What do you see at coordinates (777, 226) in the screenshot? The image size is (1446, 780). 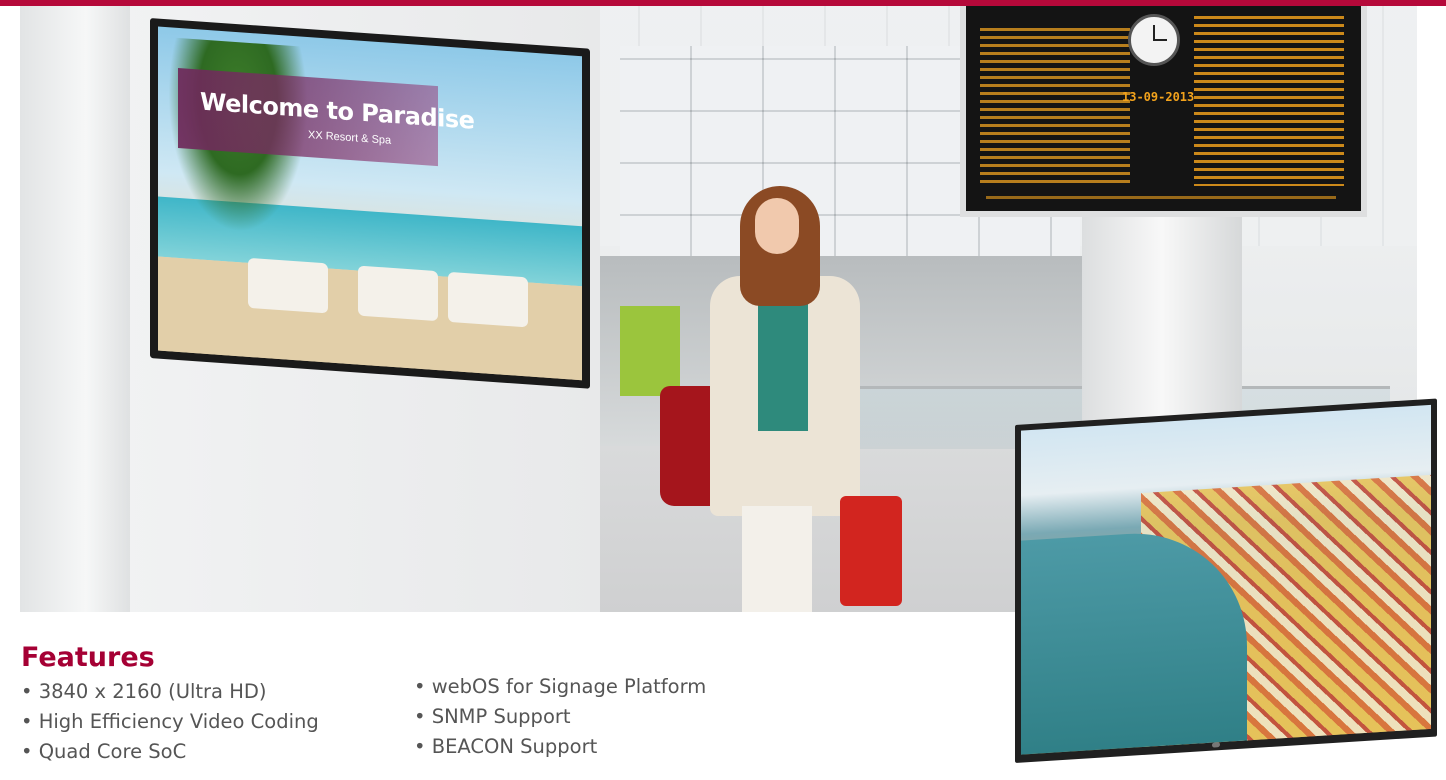 I see `face` at bounding box center [777, 226].